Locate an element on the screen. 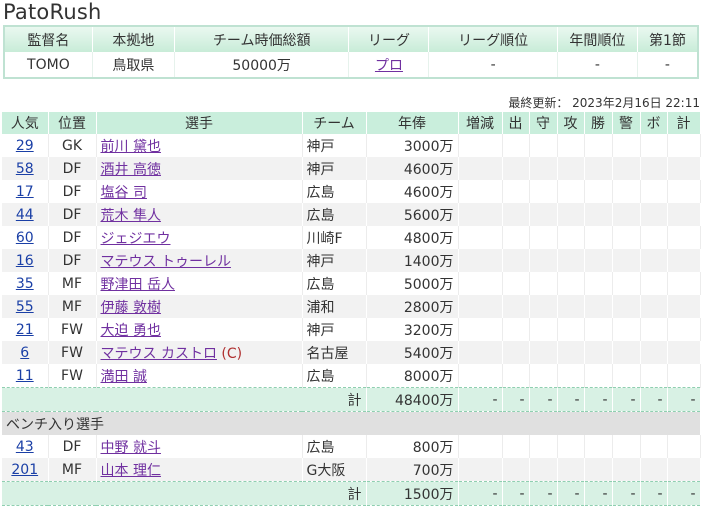 The height and width of the screenshot is (514, 704). popularity-link: 58 is located at coordinates (25, 169).